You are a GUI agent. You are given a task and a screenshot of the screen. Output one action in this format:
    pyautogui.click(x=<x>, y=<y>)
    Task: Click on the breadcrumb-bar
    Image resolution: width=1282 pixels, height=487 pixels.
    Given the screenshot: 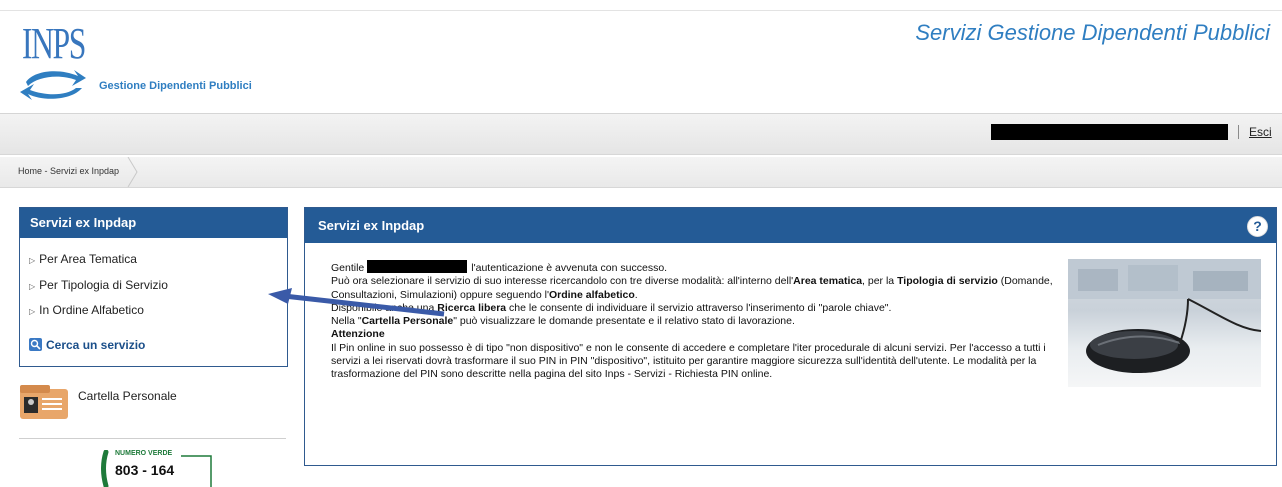 What is the action you would take?
    pyautogui.click(x=641, y=172)
    